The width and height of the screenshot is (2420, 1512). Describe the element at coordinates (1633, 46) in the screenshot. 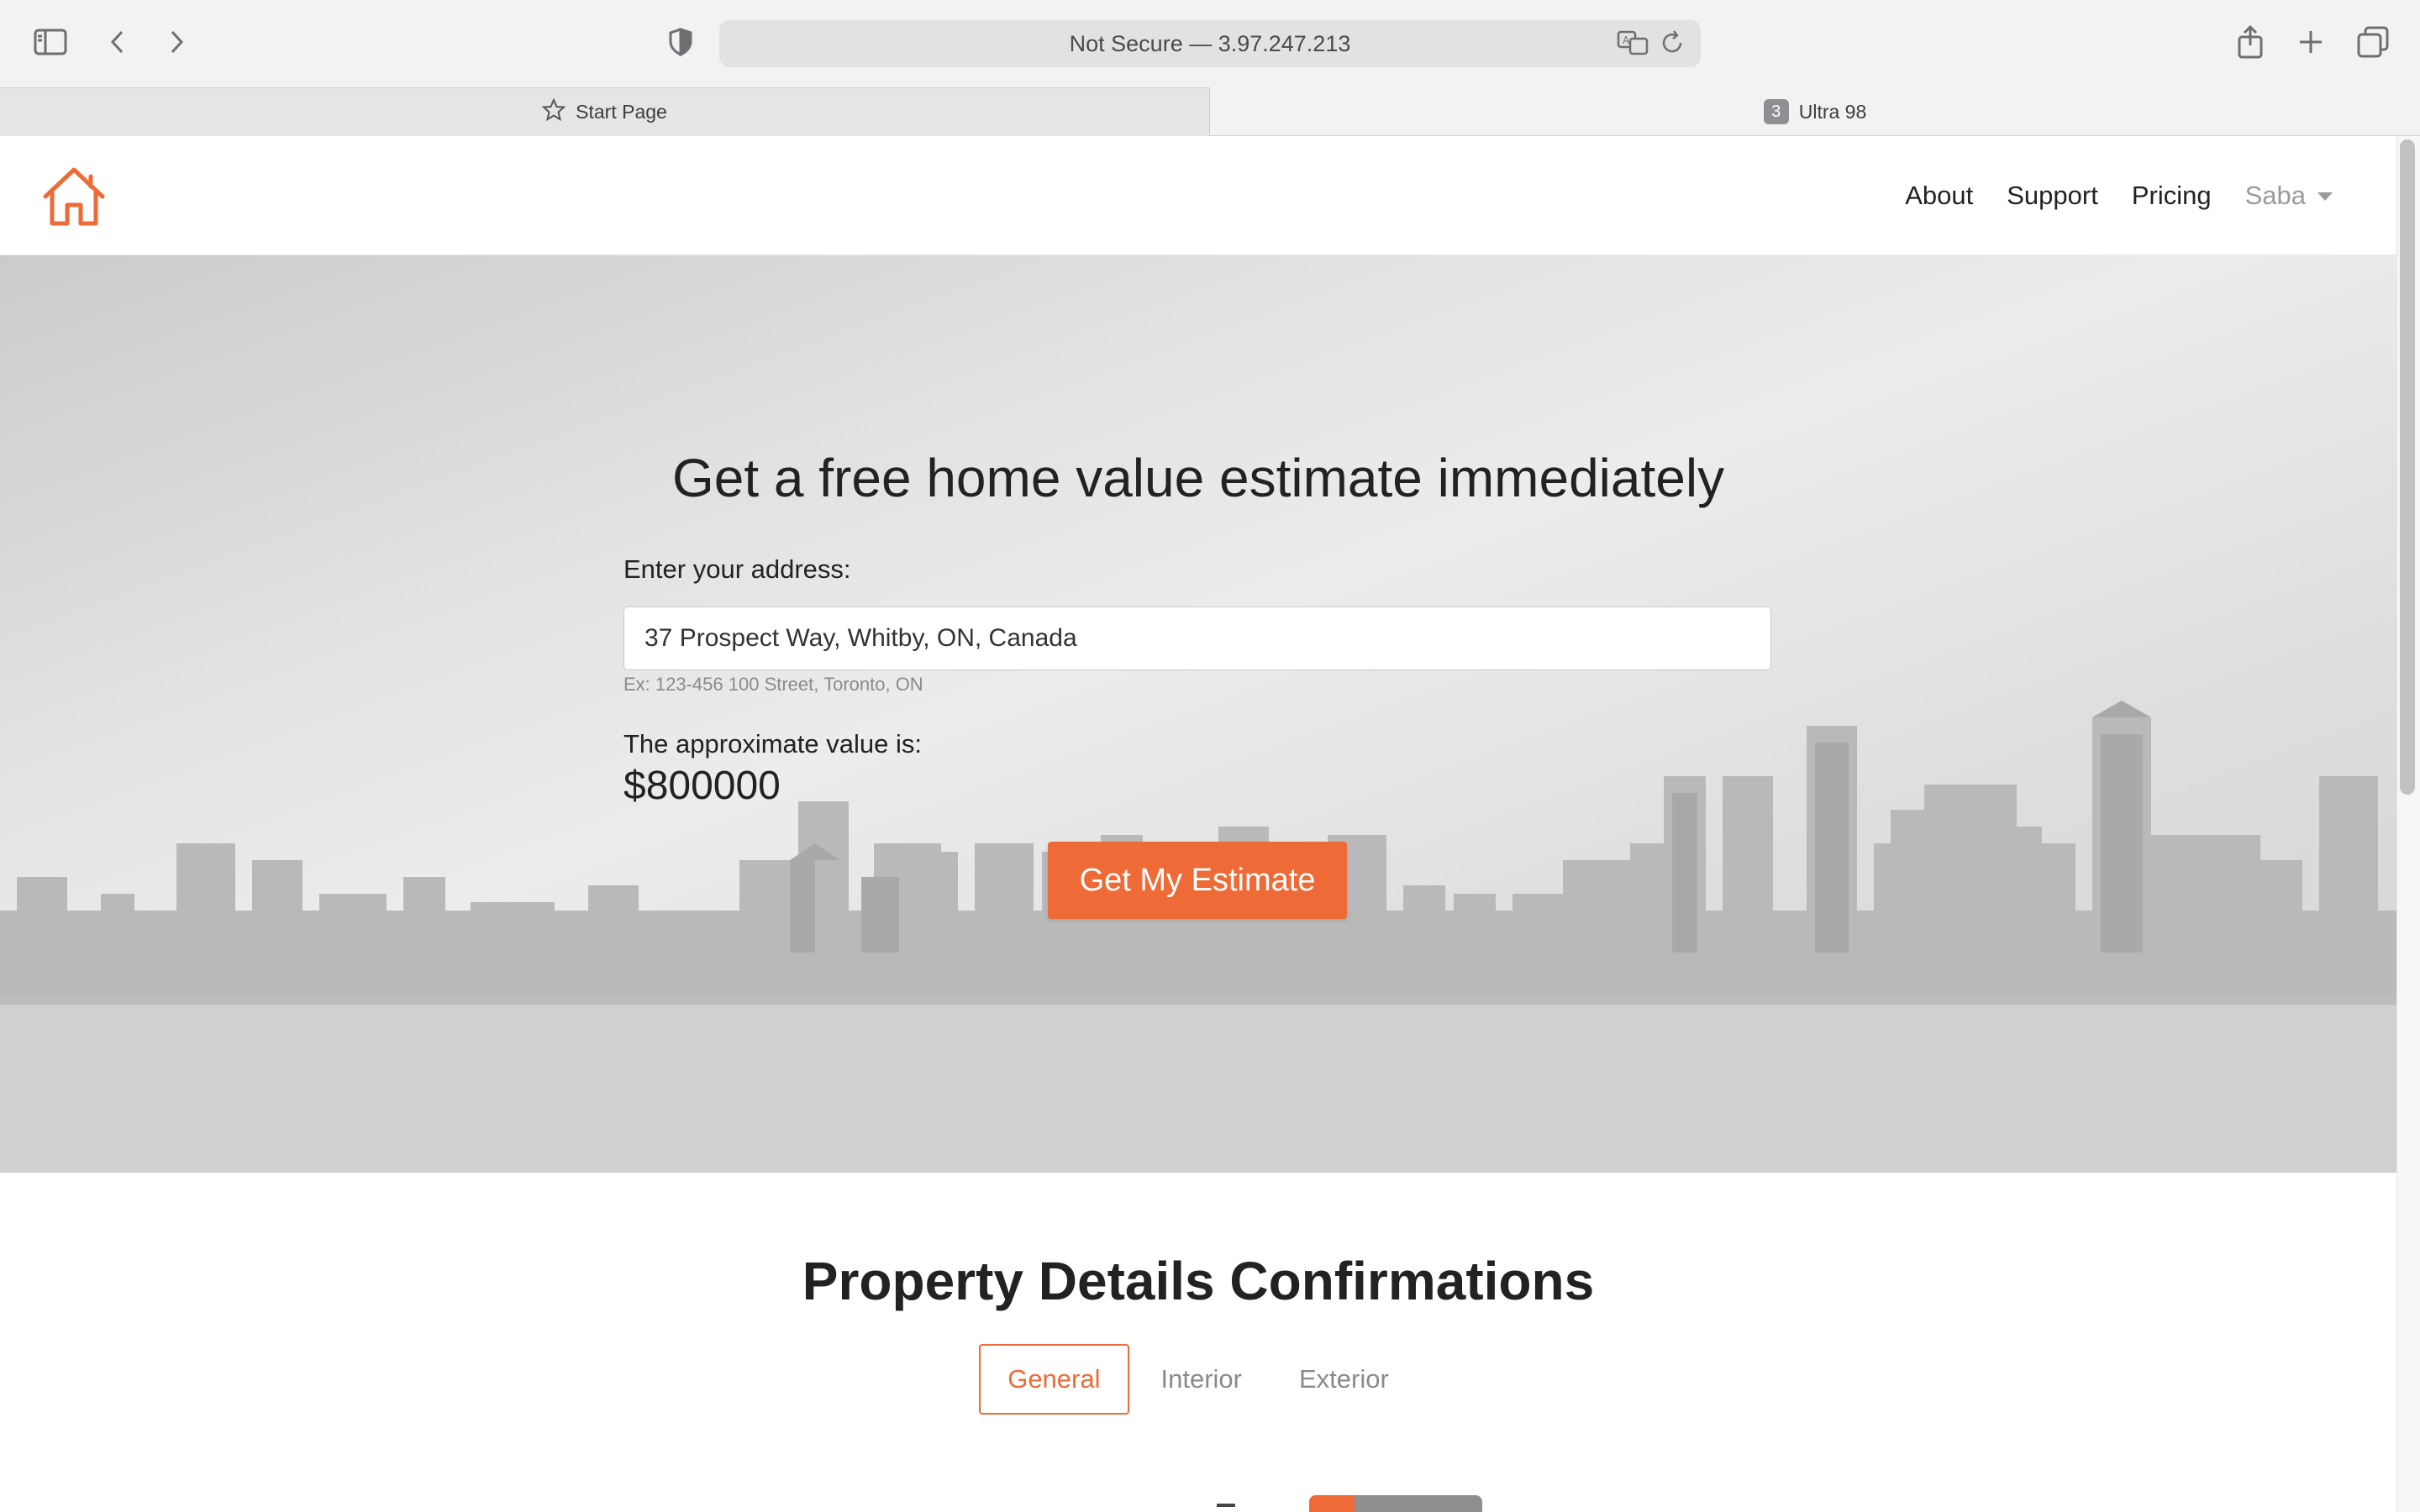

I see `translate-icon: A` at that location.